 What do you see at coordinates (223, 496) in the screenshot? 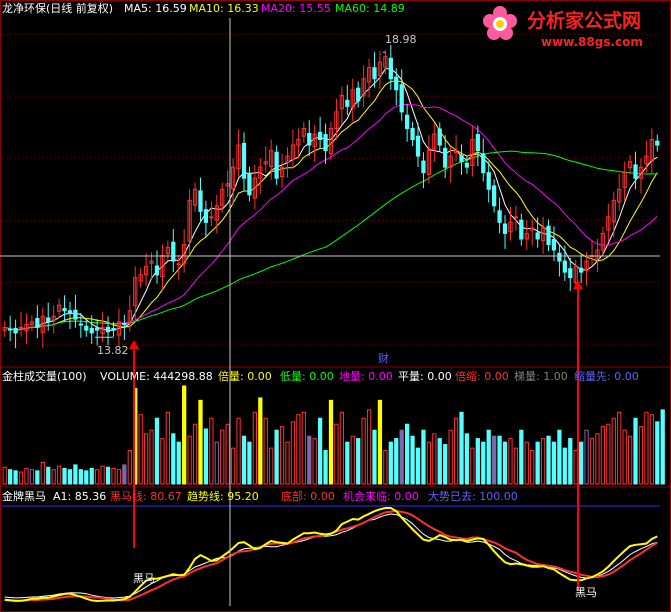
I see `trend-line-label: 趋势线: 95.20` at bounding box center [223, 496].